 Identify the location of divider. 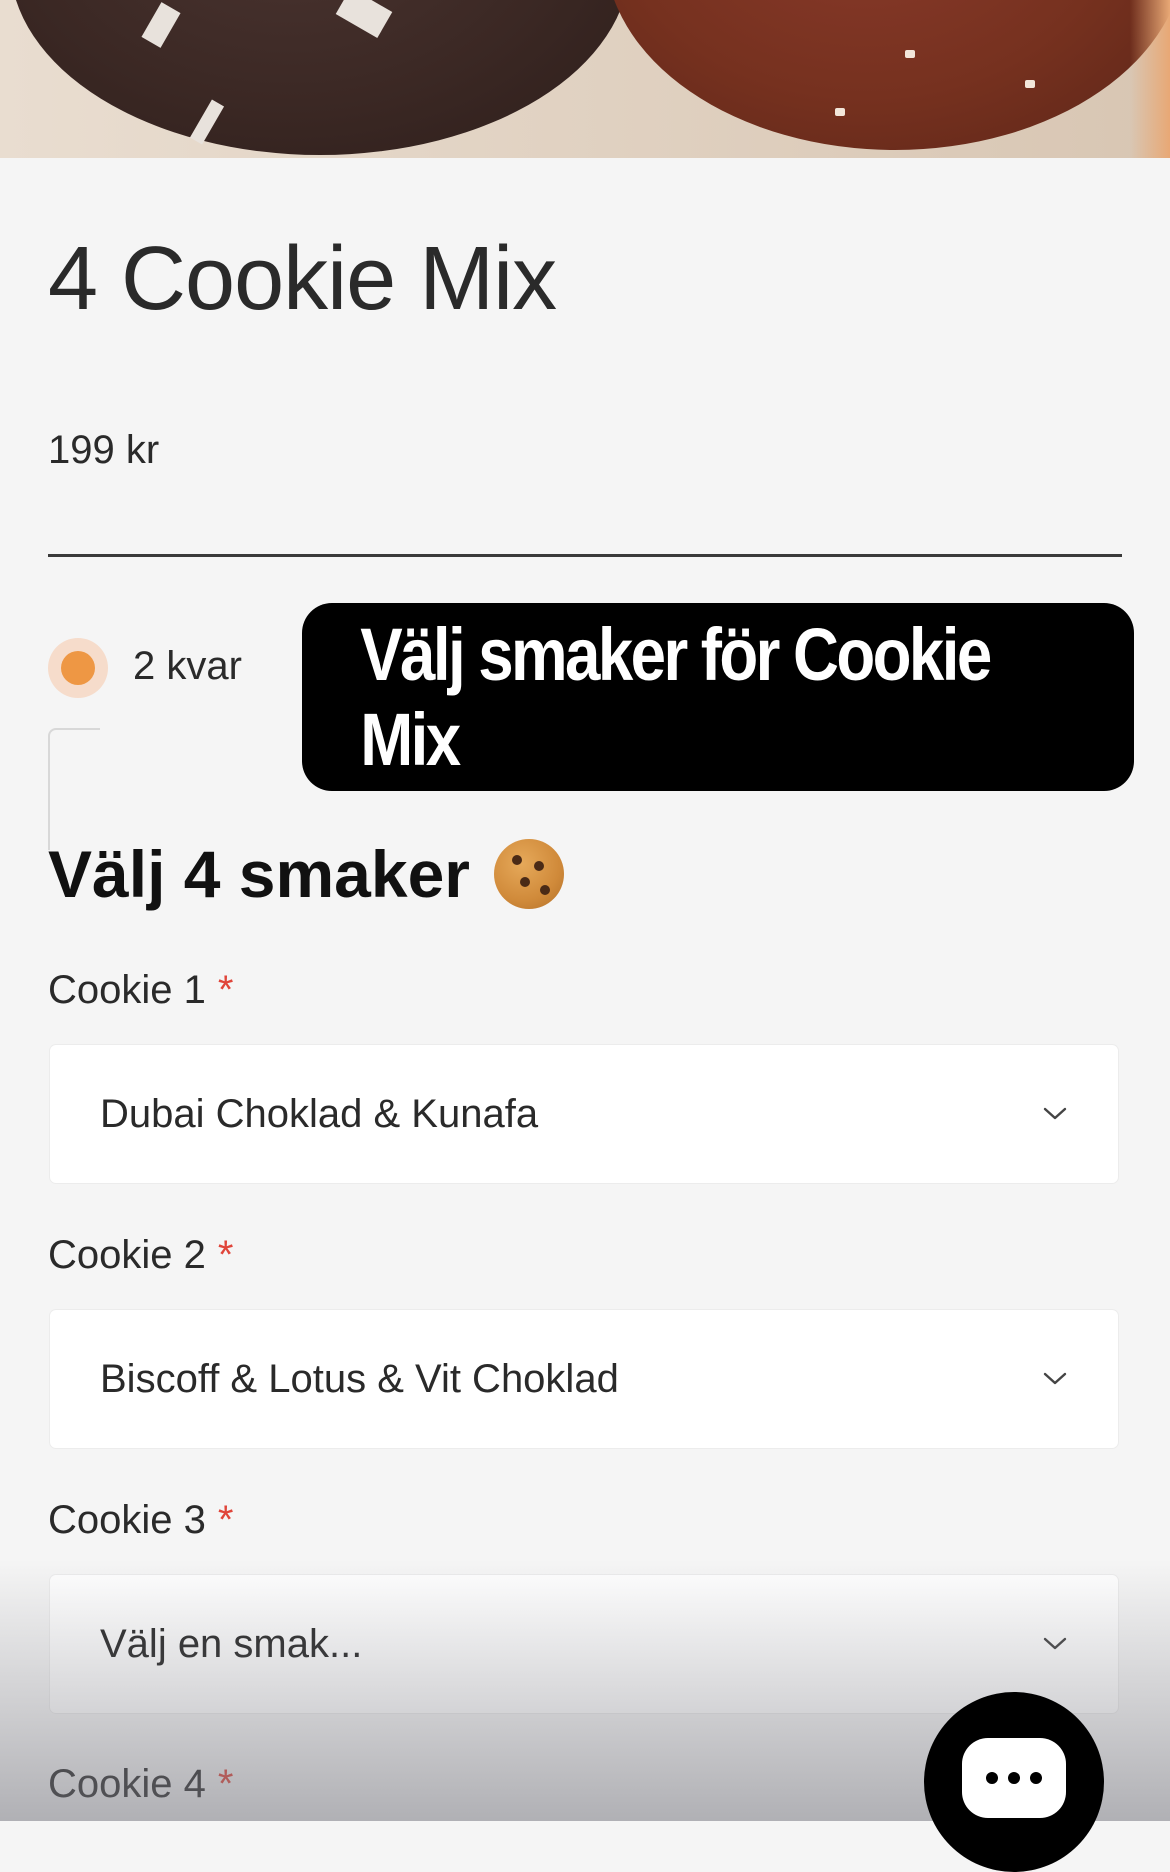
(585, 555).